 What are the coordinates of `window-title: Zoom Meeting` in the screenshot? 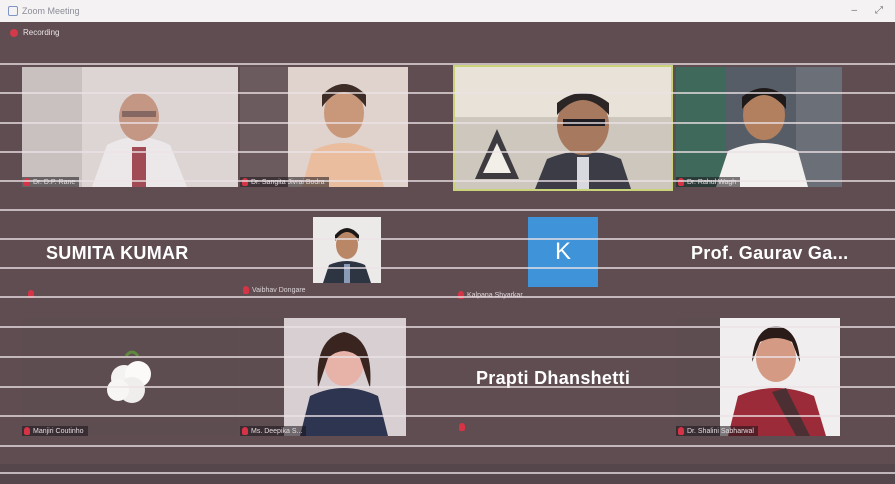 It's located at (51, 11).